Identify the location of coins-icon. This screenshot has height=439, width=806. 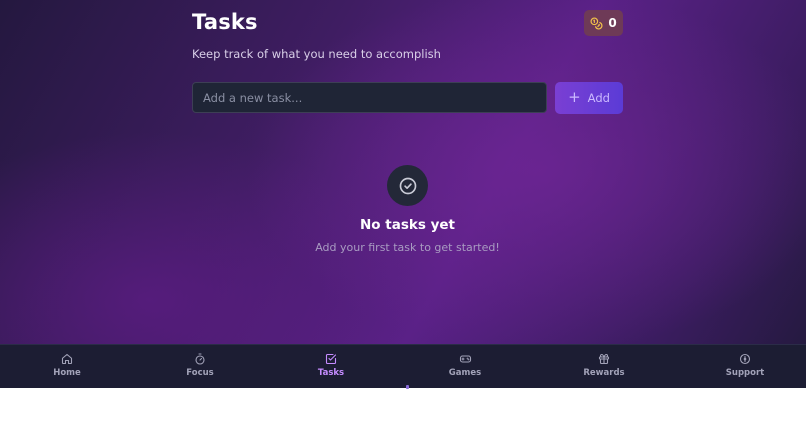
(596, 23).